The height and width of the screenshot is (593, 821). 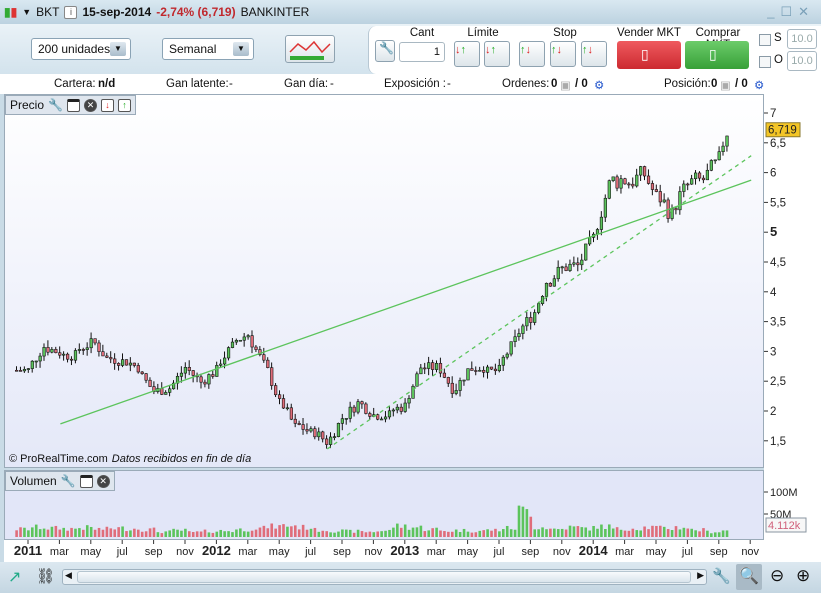 I want to click on zoom-out-icon: ⊖, so click(x=777, y=576).